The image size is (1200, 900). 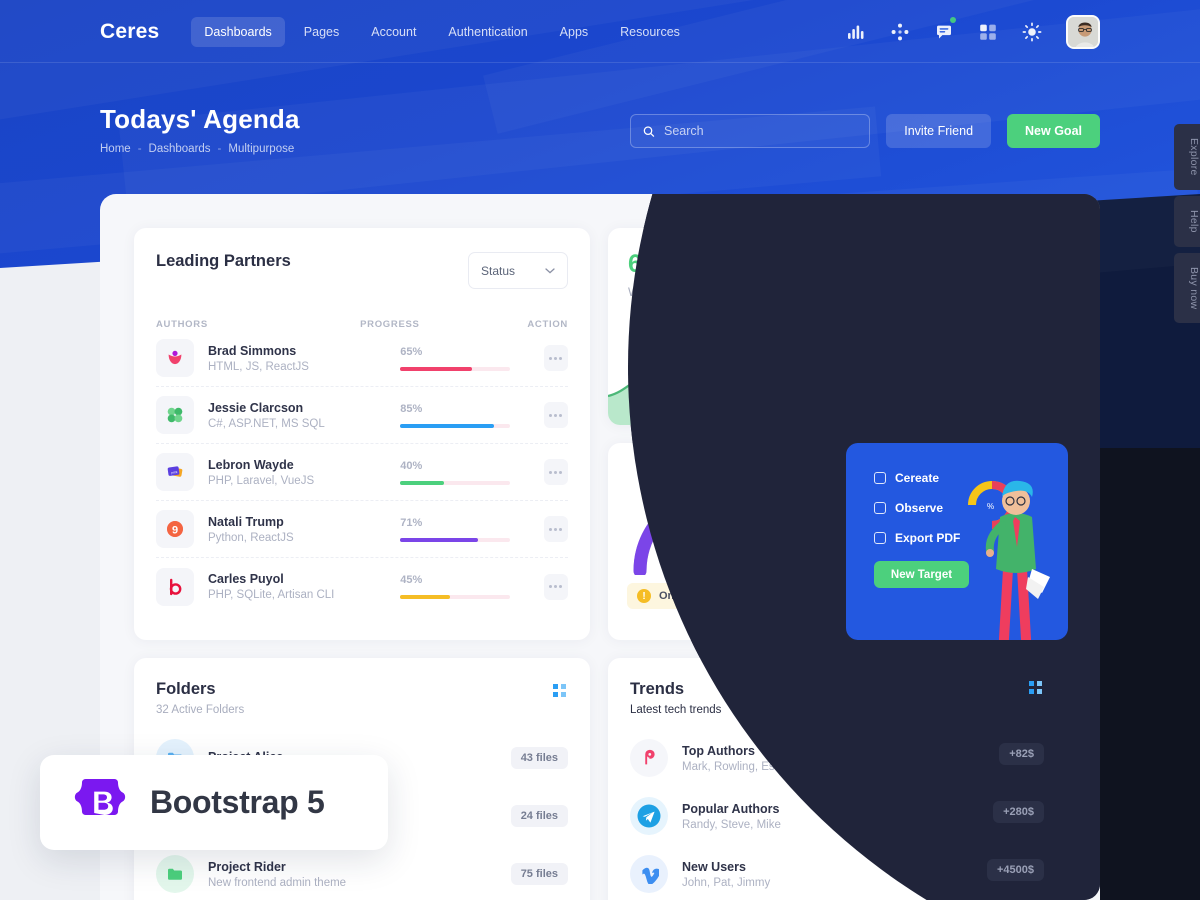 What do you see at coordinates (856, 32) in the screenshot?
I see `bar-chart-icon` at bounding box center [856, 32].